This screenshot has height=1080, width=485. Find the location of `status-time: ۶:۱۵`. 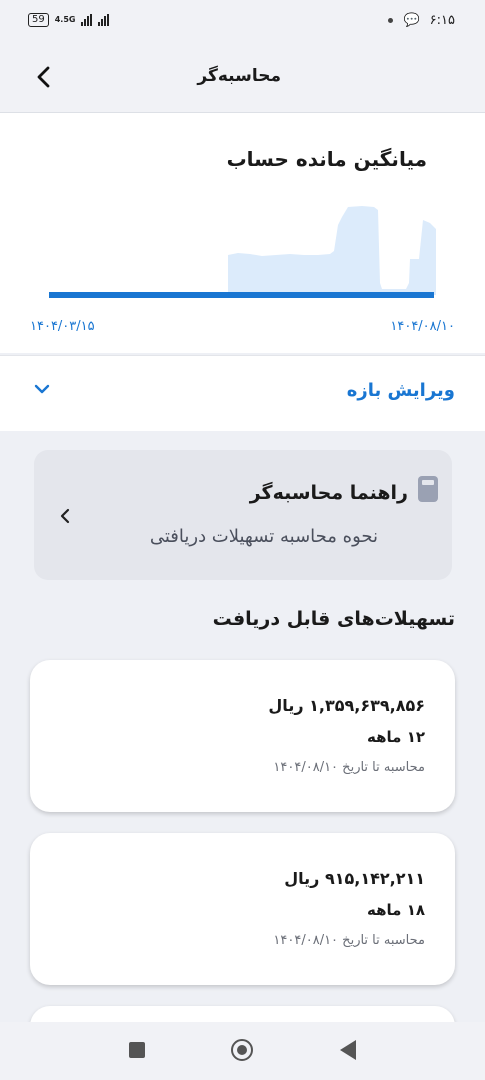

status-time: ۶:۱۵ is located at coordinates (442, 20).